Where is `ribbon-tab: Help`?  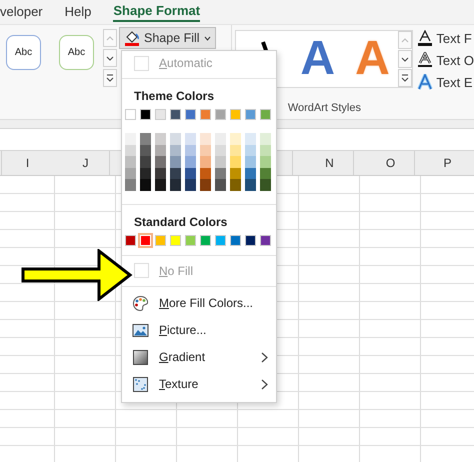
ribbon-tab: Help is located at coordinates (78, 11).